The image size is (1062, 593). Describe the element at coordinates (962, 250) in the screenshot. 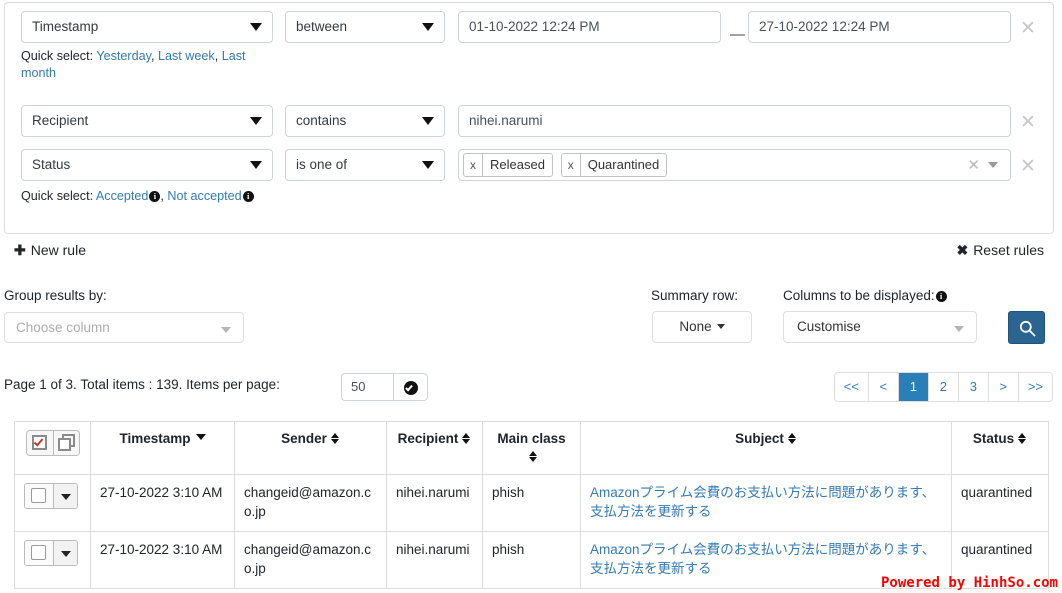

I see `cross-icon: ✖` at that location.